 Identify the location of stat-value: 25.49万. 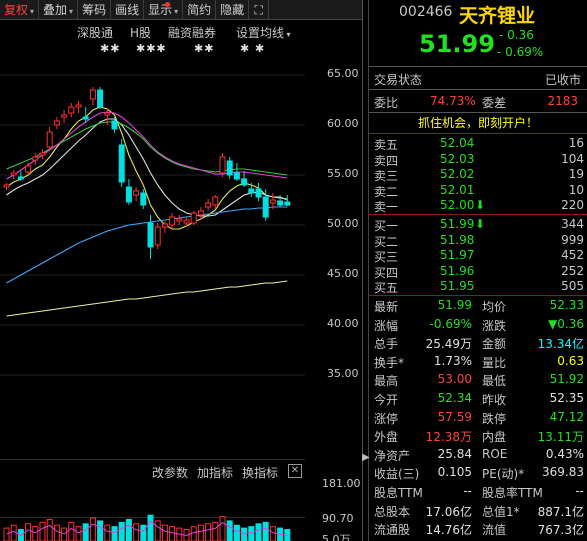
(448, 344).